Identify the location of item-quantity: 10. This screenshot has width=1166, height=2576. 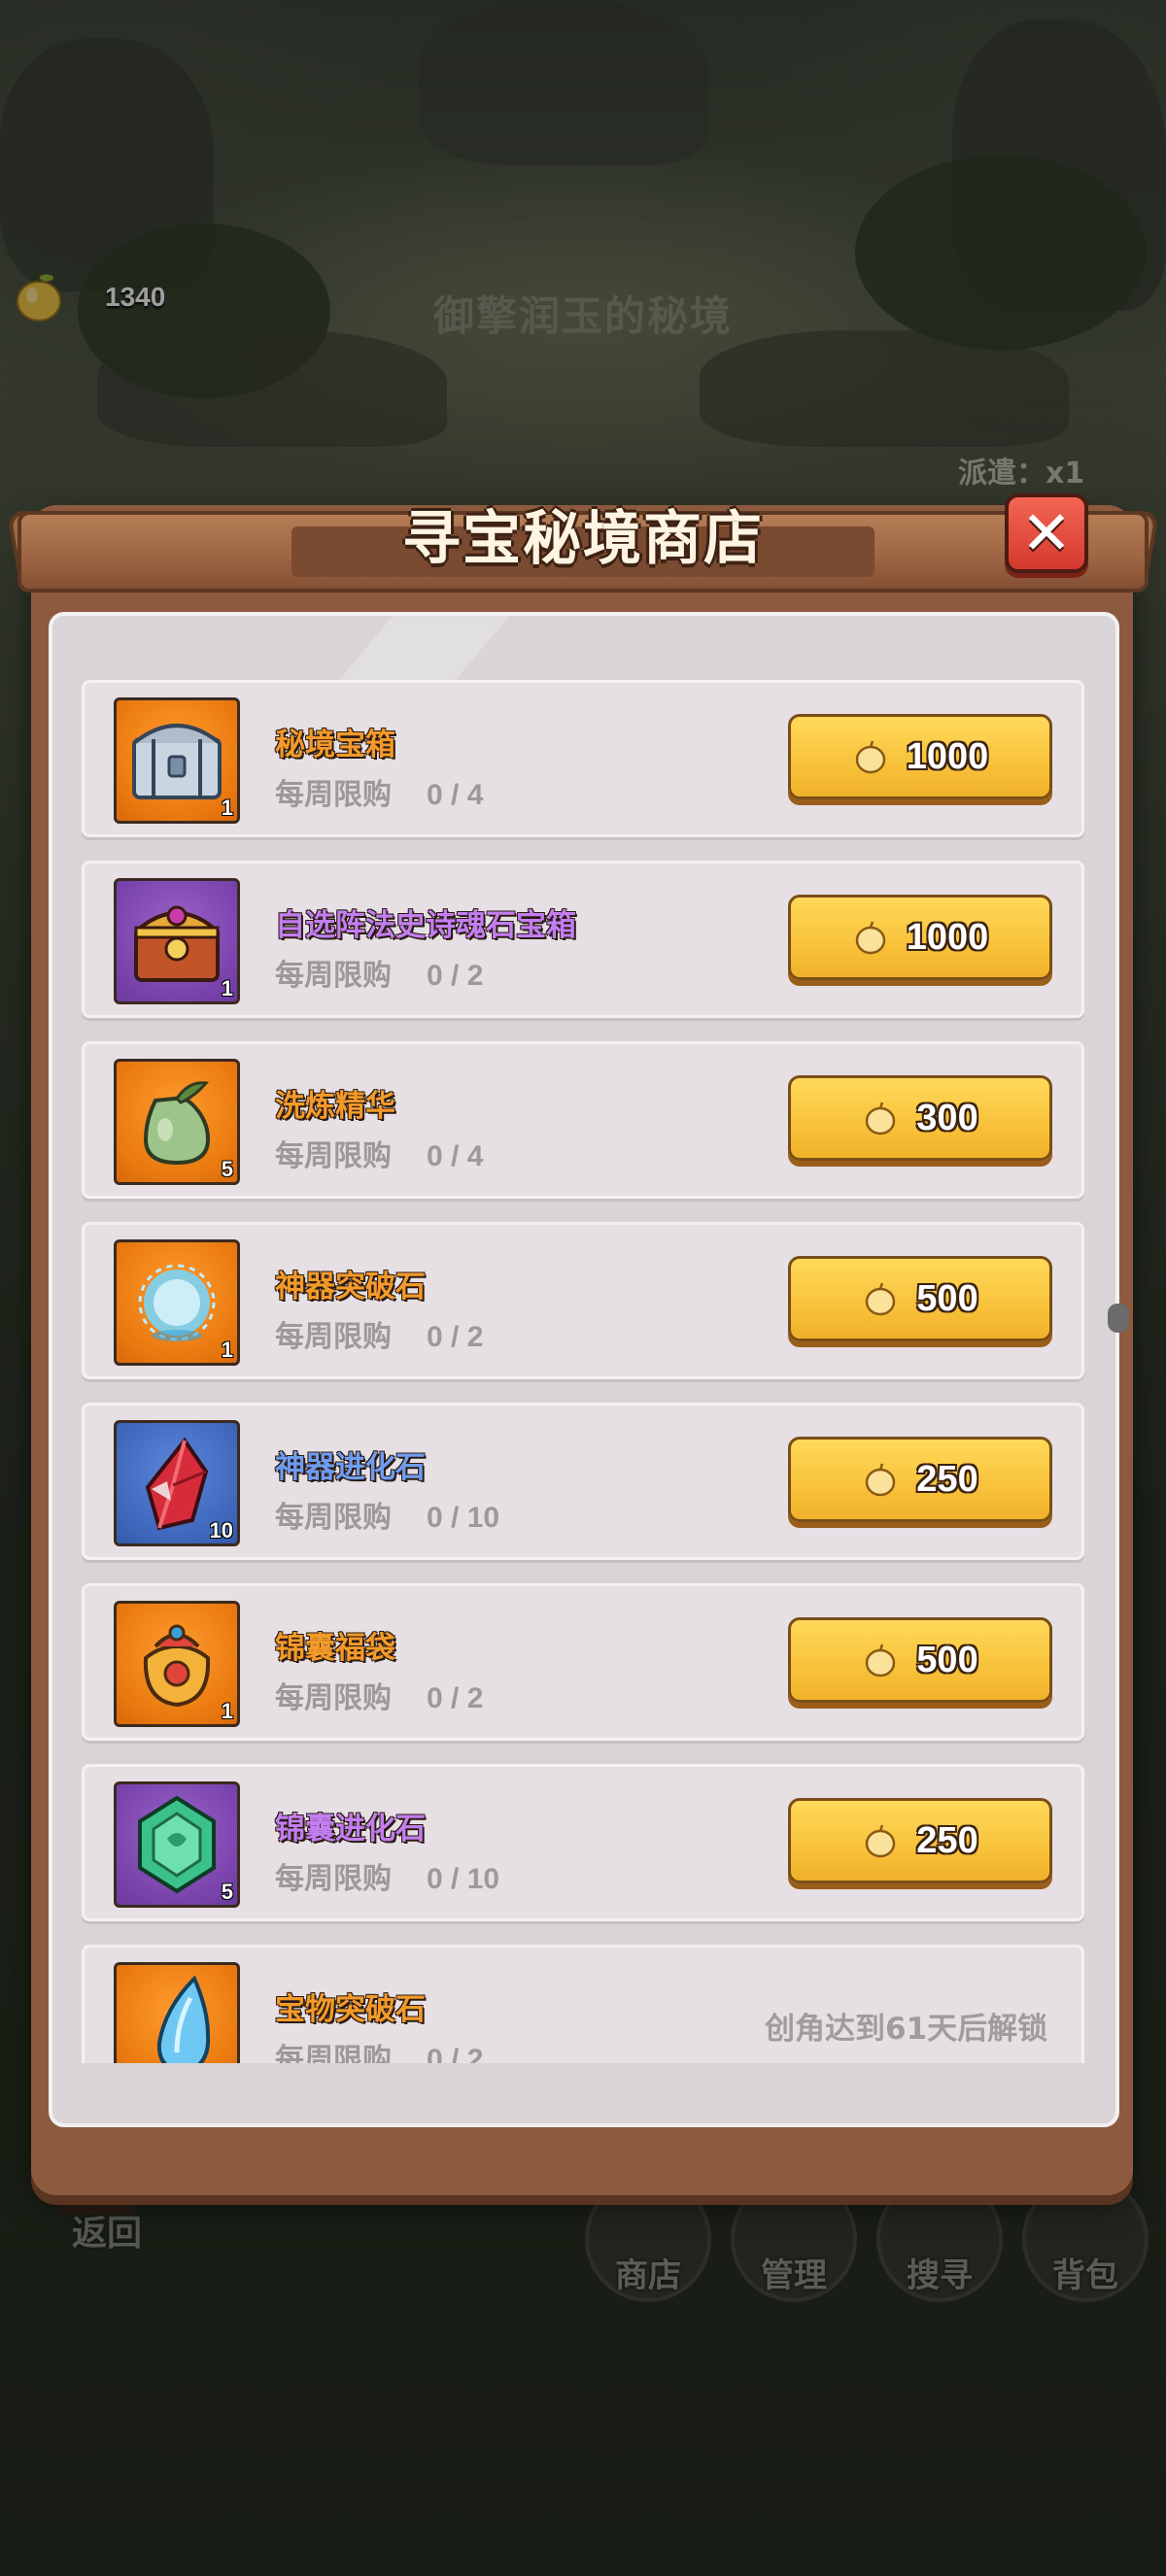
(221, 1530).